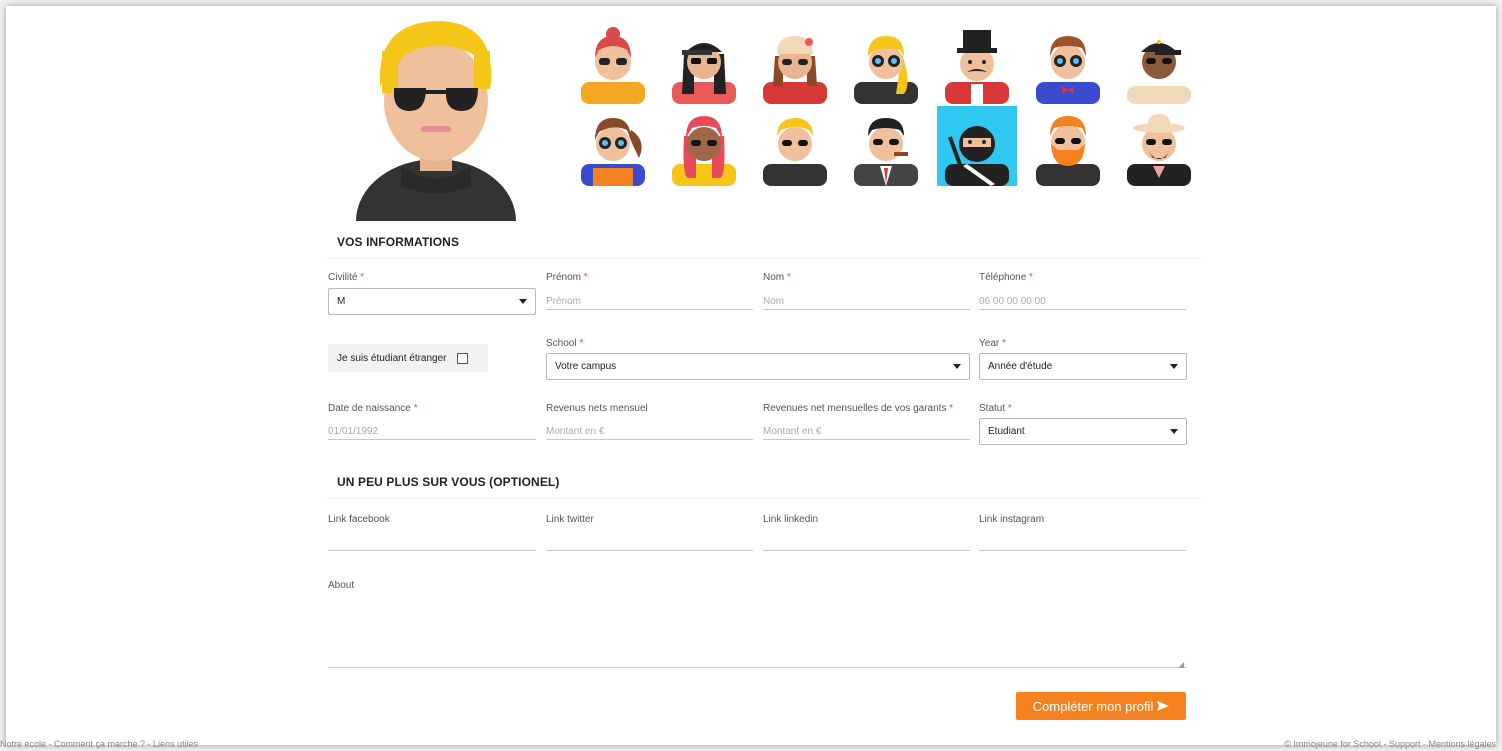 This screenshot has width=1502, height=751. What do you see at coordinates (758, 366) in the screenshot?
I see `school-select: Votre campus` at bounding box center [758, 366].